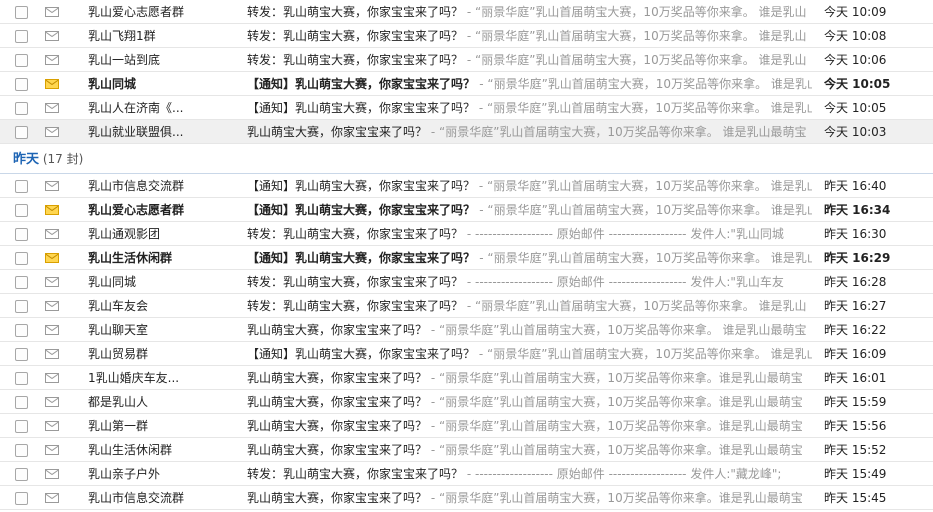  I want to click on mail-group-header-yesterday: 昨天 (17 封), so click(466, 159).